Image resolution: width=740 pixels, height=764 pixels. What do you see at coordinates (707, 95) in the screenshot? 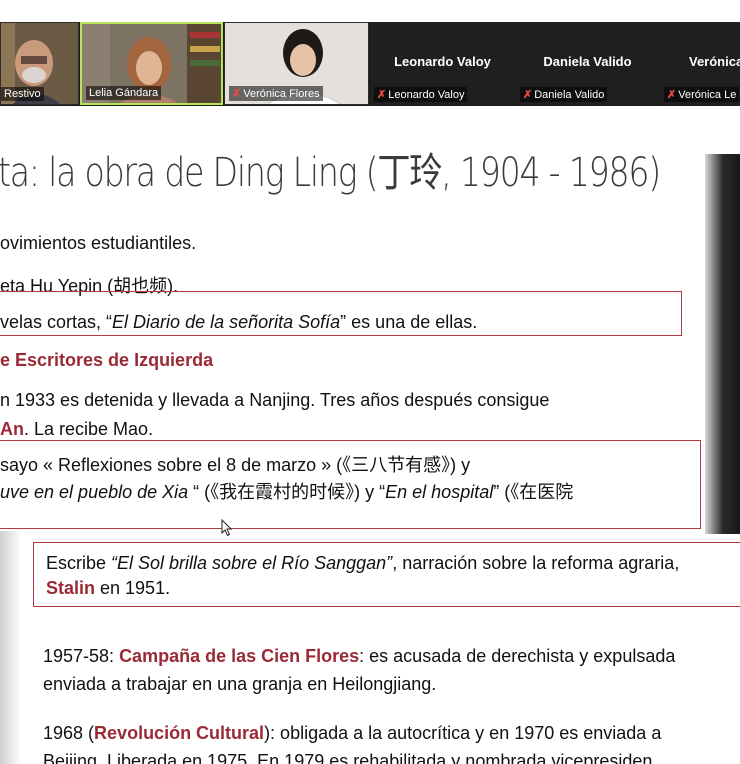
I see `participant-name: Verónica Le` at bounding box center [707, 95].